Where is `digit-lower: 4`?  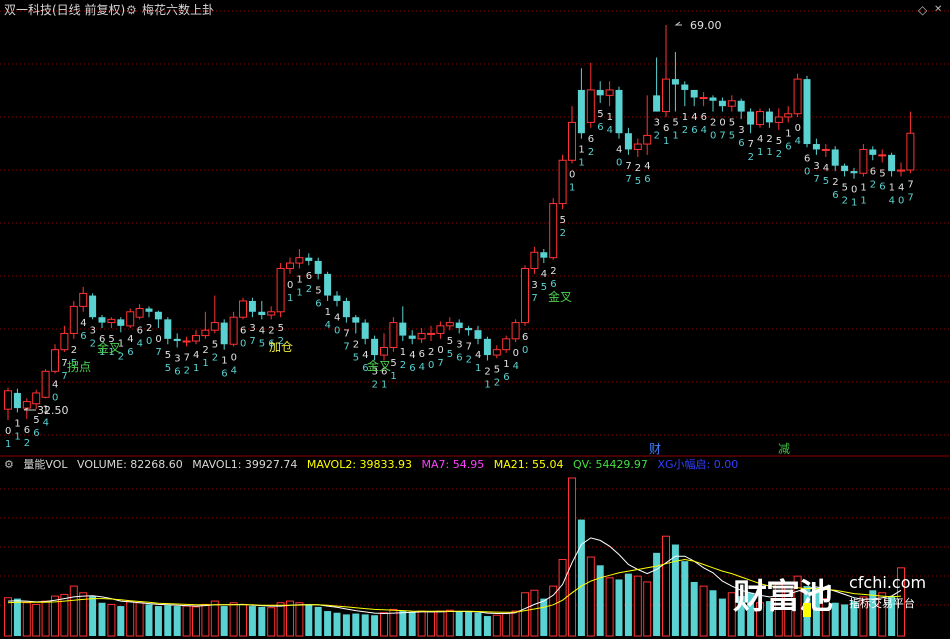
digit-lower: 4 is located at coordinates (140, 343).